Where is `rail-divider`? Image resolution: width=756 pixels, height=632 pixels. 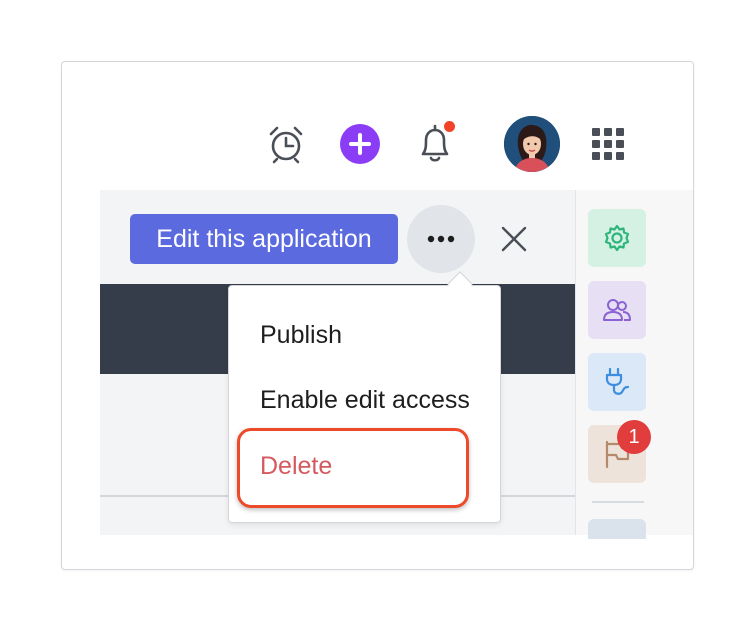
rail-divider is located at coordinates (618, 502).